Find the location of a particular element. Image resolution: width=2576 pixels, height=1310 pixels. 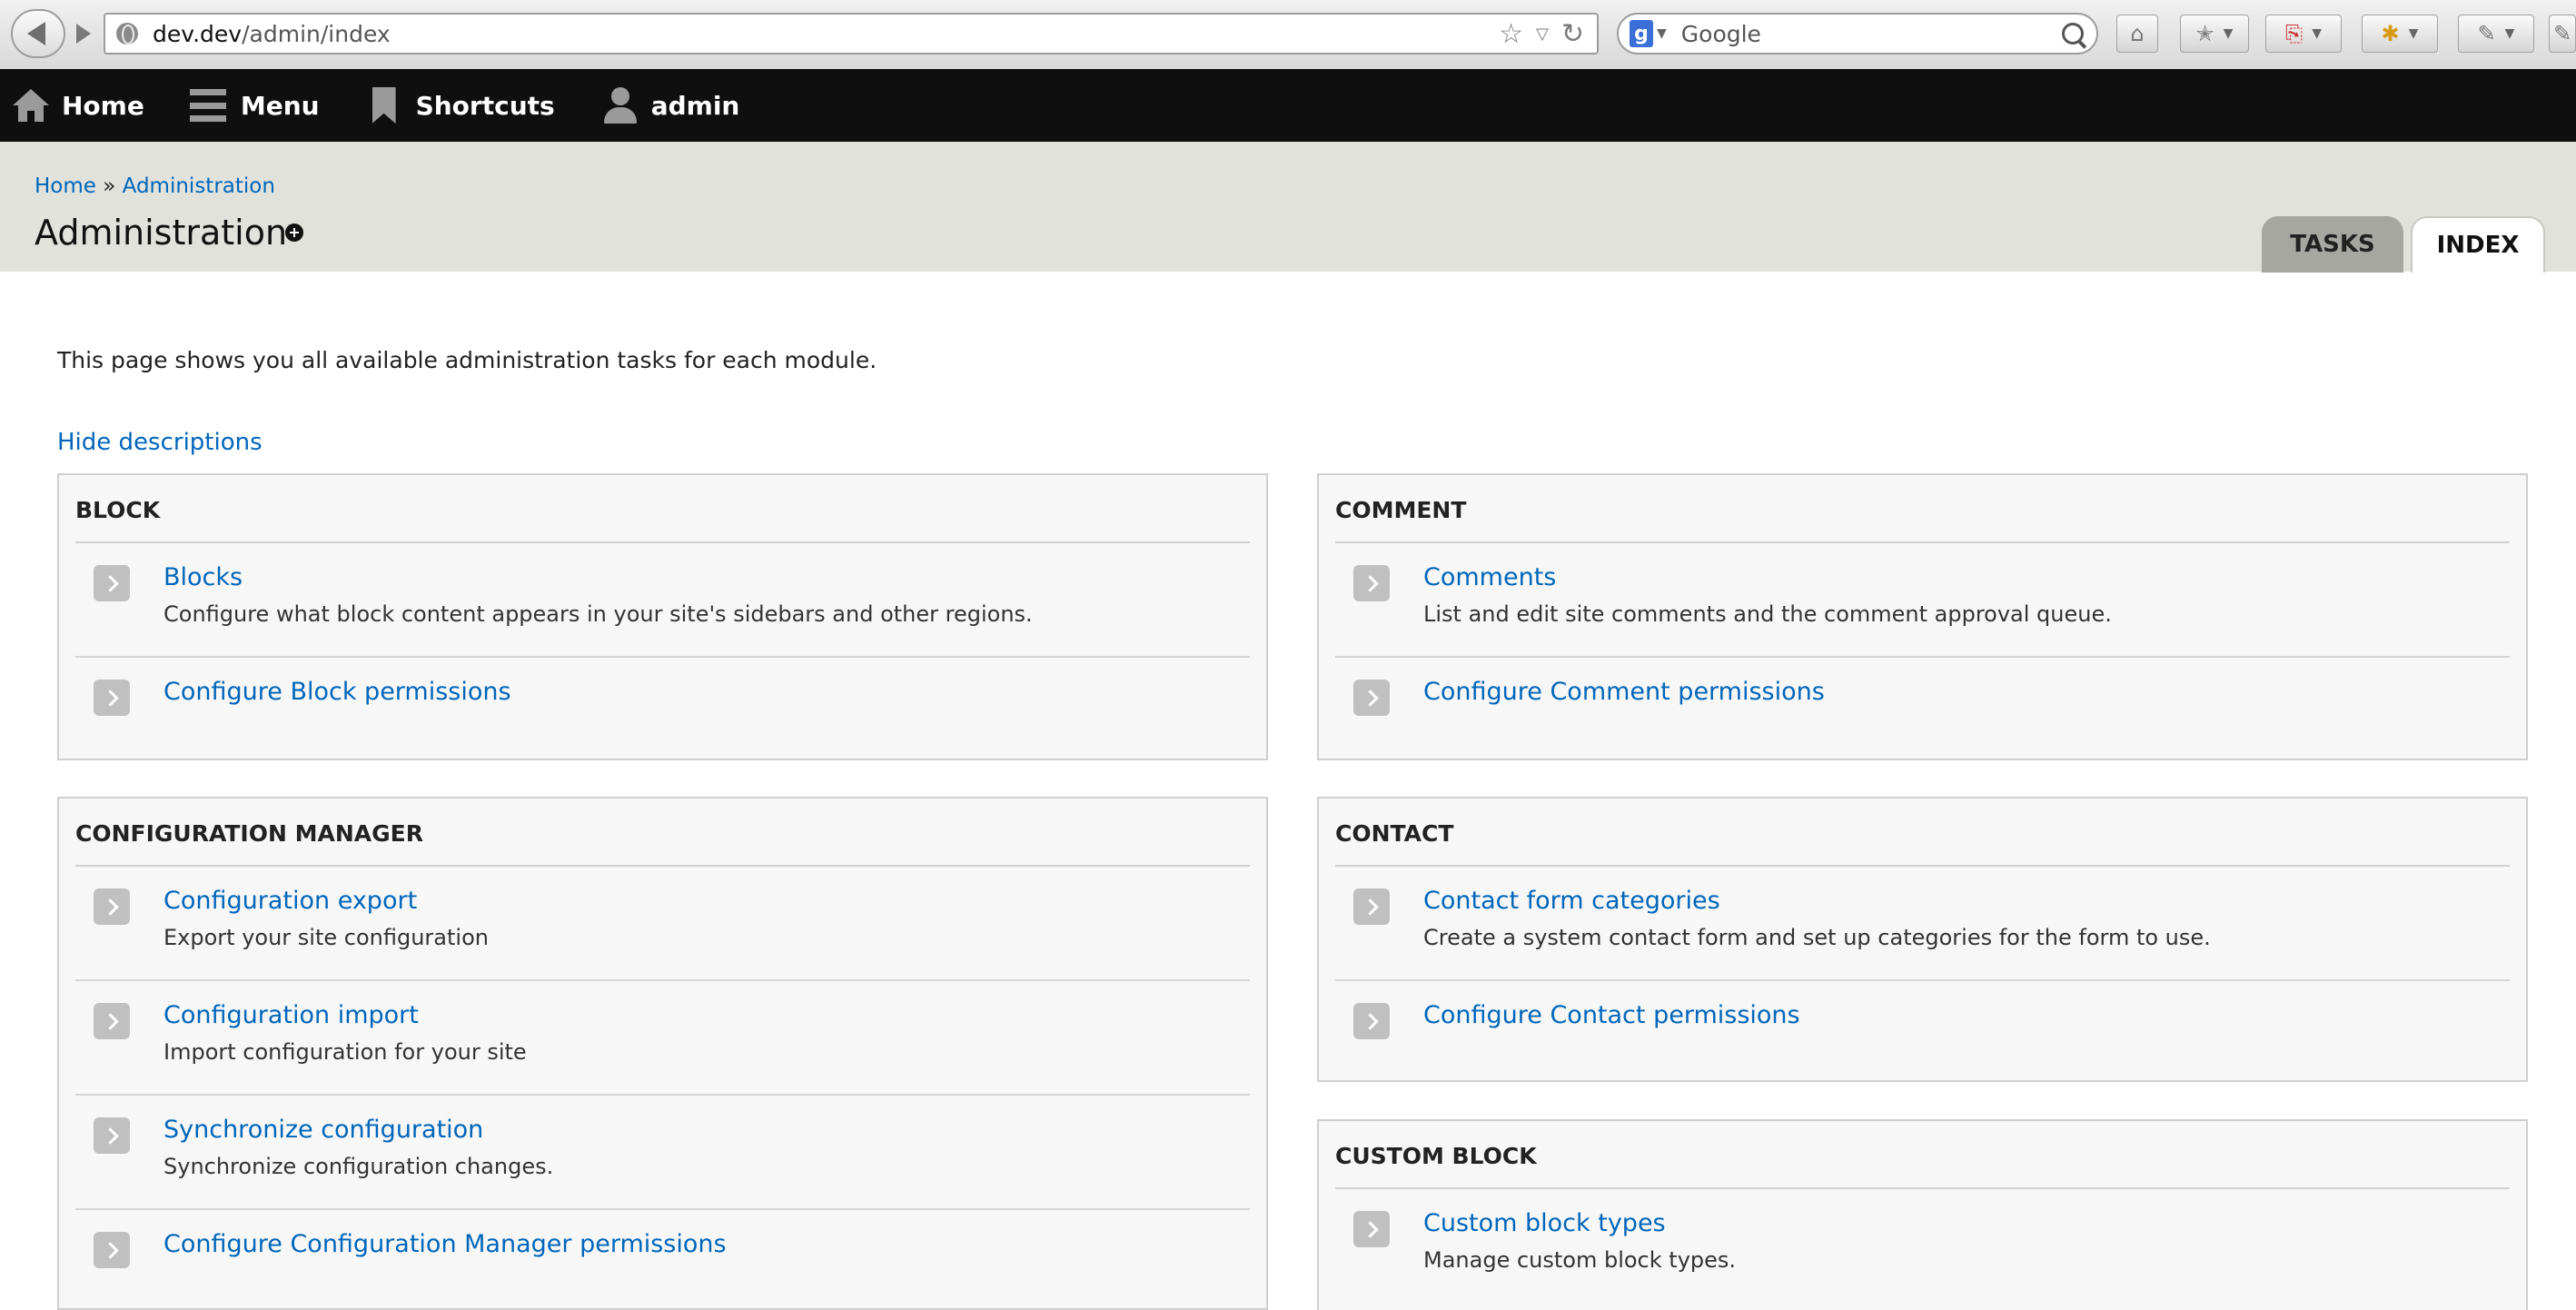

overflow-button: ✎ is located at coordinates (2562, 34).